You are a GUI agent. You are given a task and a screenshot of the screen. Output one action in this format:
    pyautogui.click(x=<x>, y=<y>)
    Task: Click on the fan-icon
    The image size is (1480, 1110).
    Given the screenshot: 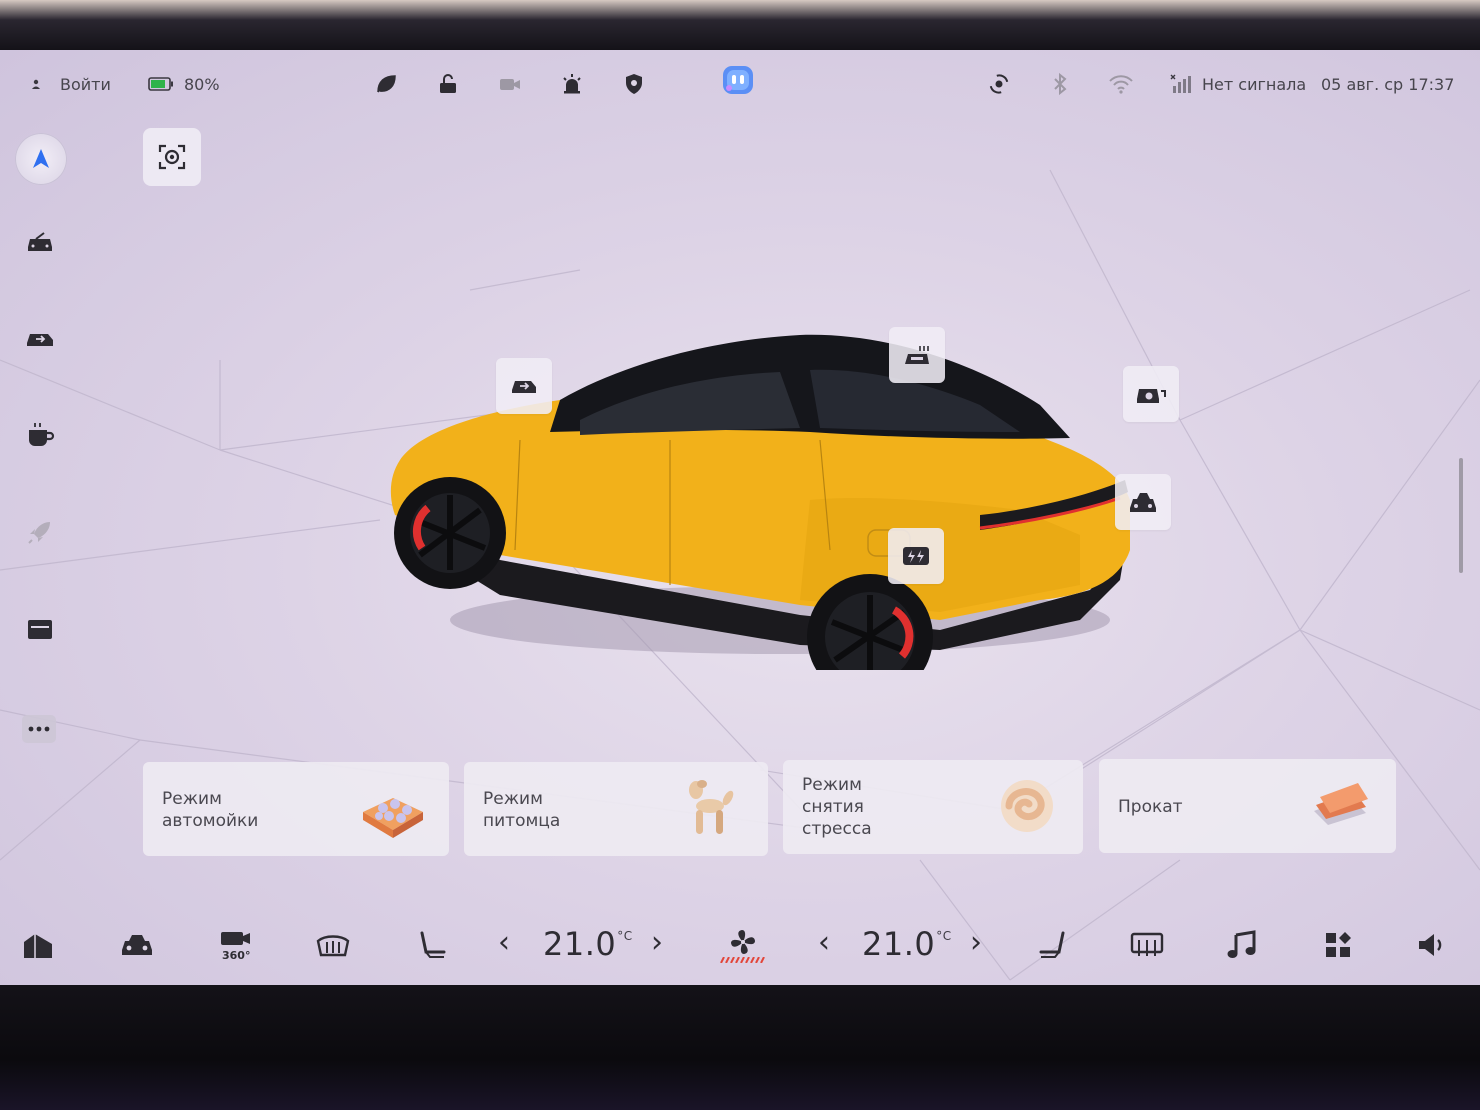 What is the action you would take?
    pyautogui.click(x=743, y=942)
    